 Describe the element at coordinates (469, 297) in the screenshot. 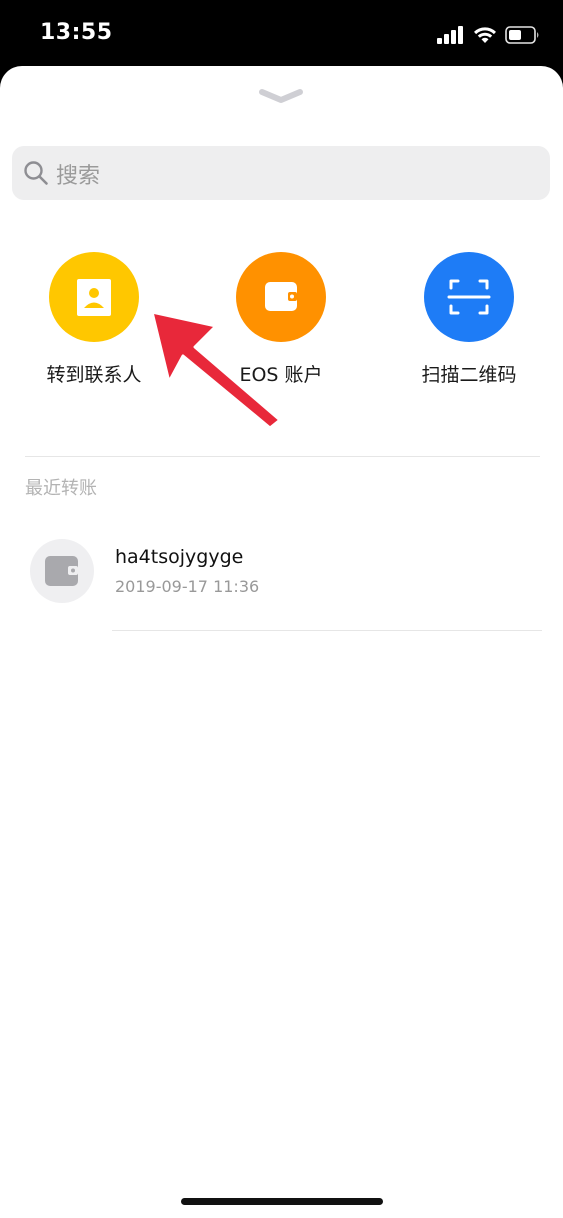

I see `qr-scan-icon` at that location.